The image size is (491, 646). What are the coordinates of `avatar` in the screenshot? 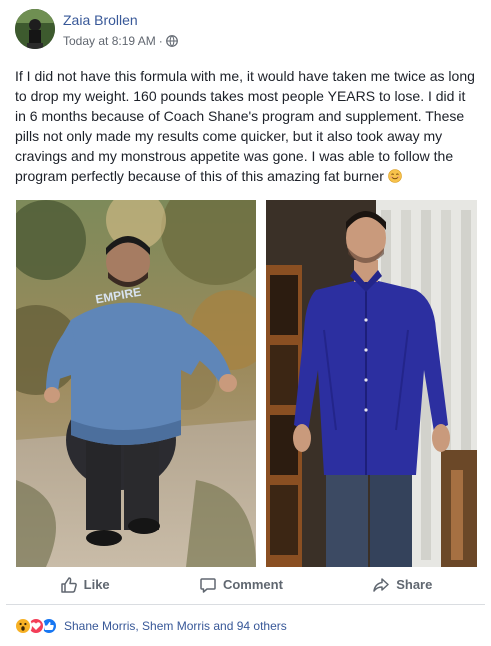 It's located at (35, 29).